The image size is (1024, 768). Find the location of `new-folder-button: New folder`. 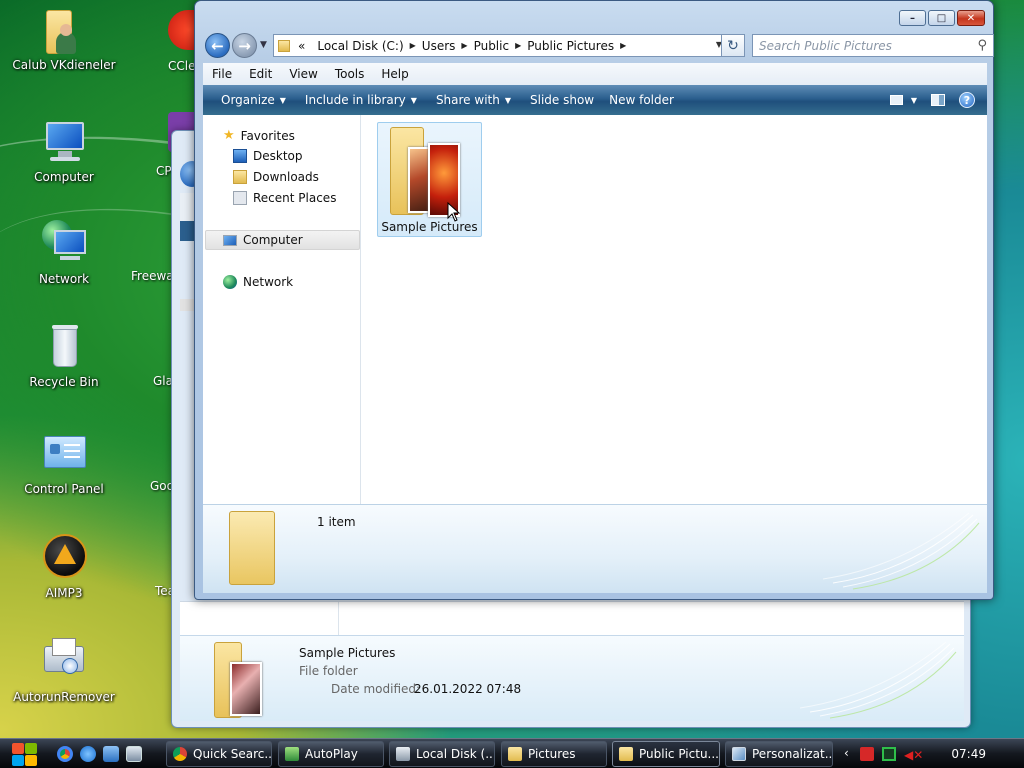

new-folder-button: New folder is located at coordinates (649, 100).